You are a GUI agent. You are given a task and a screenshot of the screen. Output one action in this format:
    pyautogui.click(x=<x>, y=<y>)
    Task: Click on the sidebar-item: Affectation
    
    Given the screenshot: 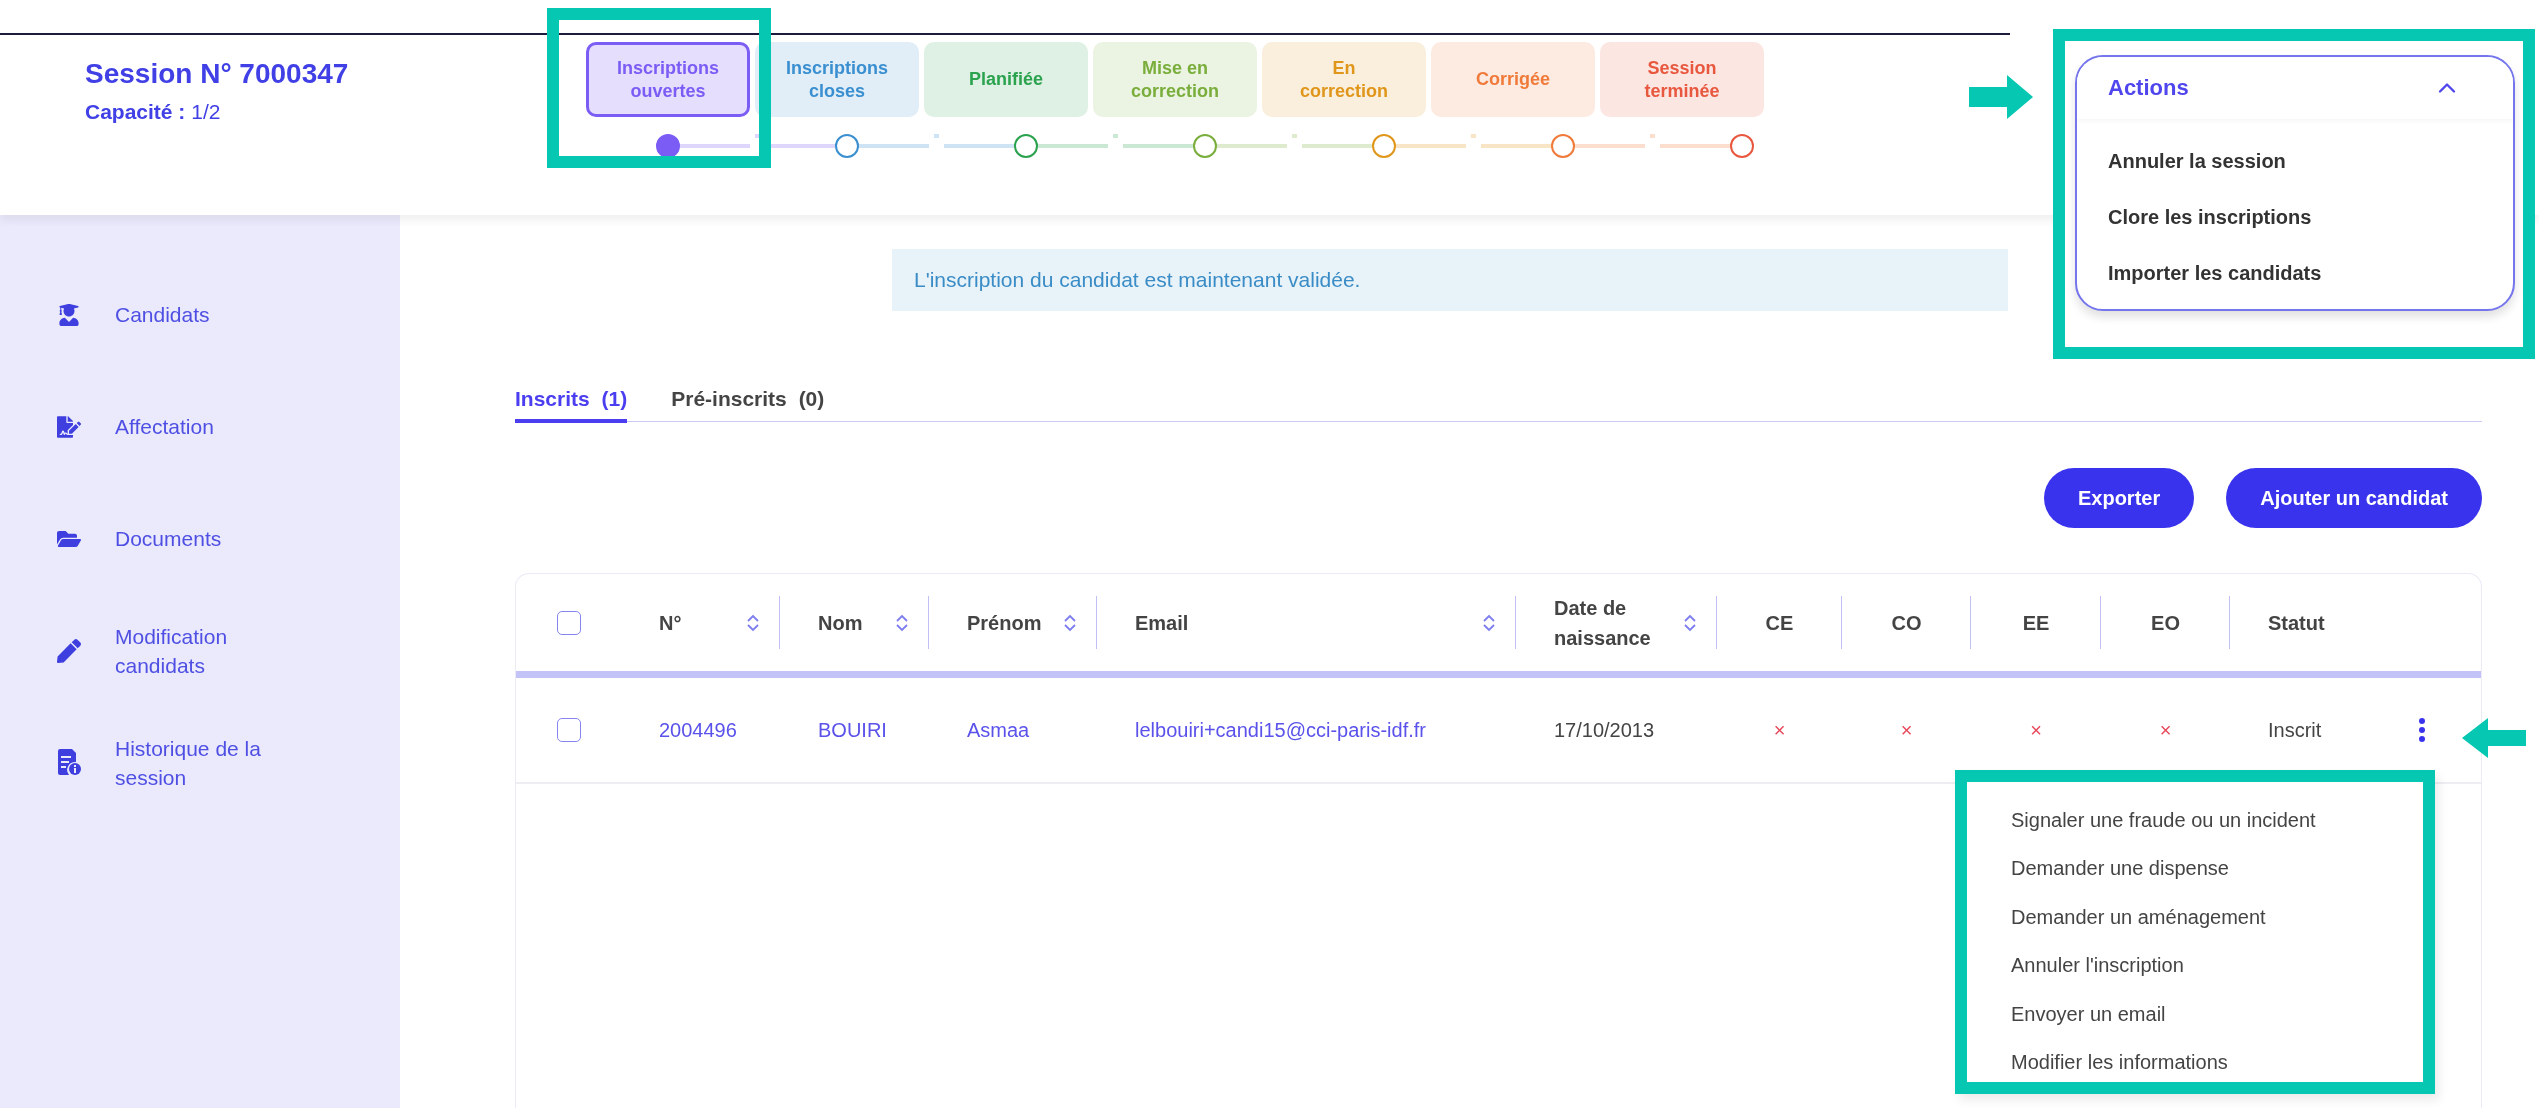 What is the action you would take?
    pyautogui.click(x=164, y=427)
    